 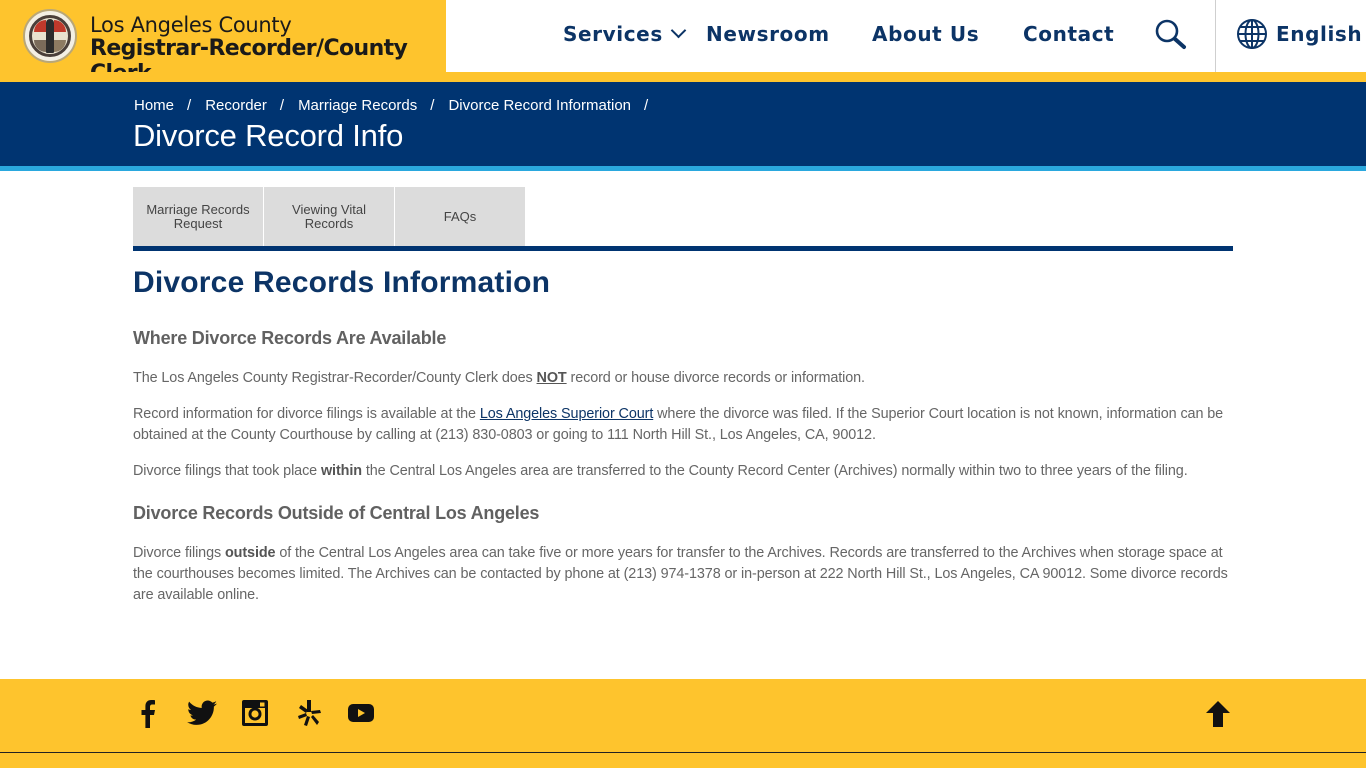 I want to click on nav-newsroom: Newsroom, so click(x=768, y=34).